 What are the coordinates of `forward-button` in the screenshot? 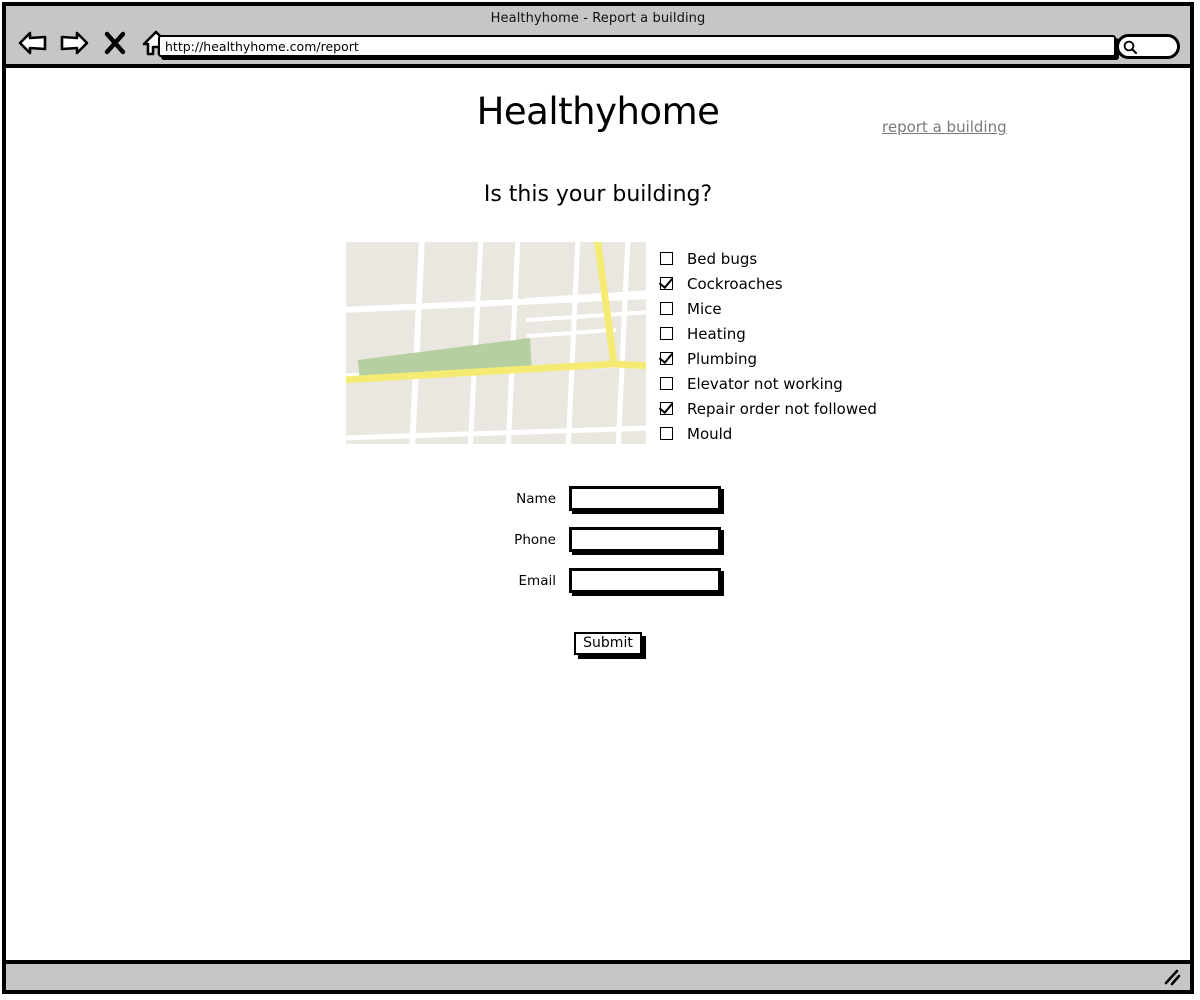 It's located at (74, 43).